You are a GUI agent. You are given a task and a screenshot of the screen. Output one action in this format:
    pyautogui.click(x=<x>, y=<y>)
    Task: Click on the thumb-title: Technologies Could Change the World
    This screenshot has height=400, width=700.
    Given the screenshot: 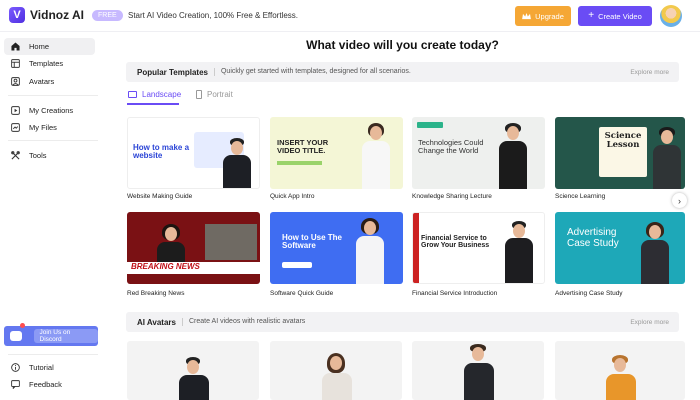 What is the action you would take?
    pyautogui.click(x=451, y=146)
    